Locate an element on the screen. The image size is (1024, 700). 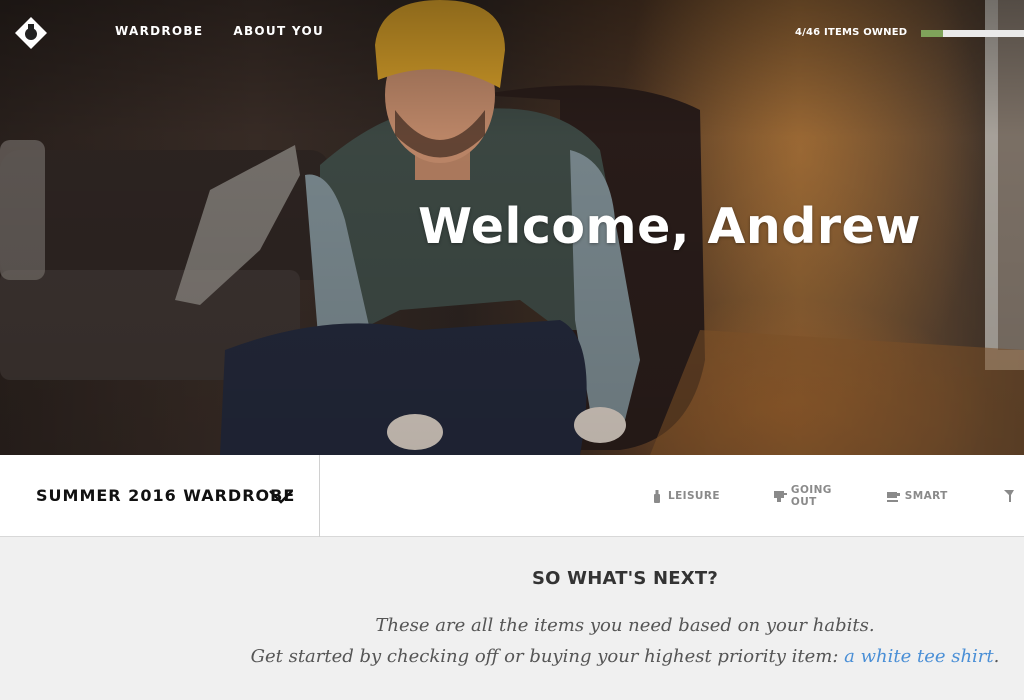
category-next-icon is located at coordinates (1011, 496).